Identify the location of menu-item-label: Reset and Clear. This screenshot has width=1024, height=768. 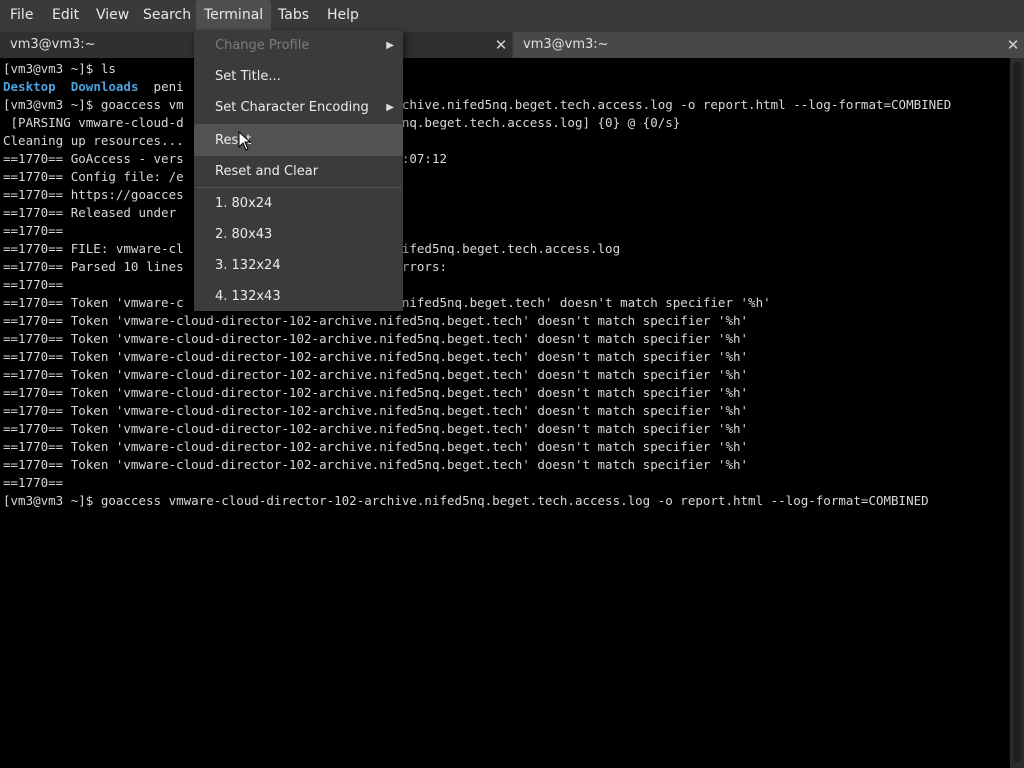
(267, 171).